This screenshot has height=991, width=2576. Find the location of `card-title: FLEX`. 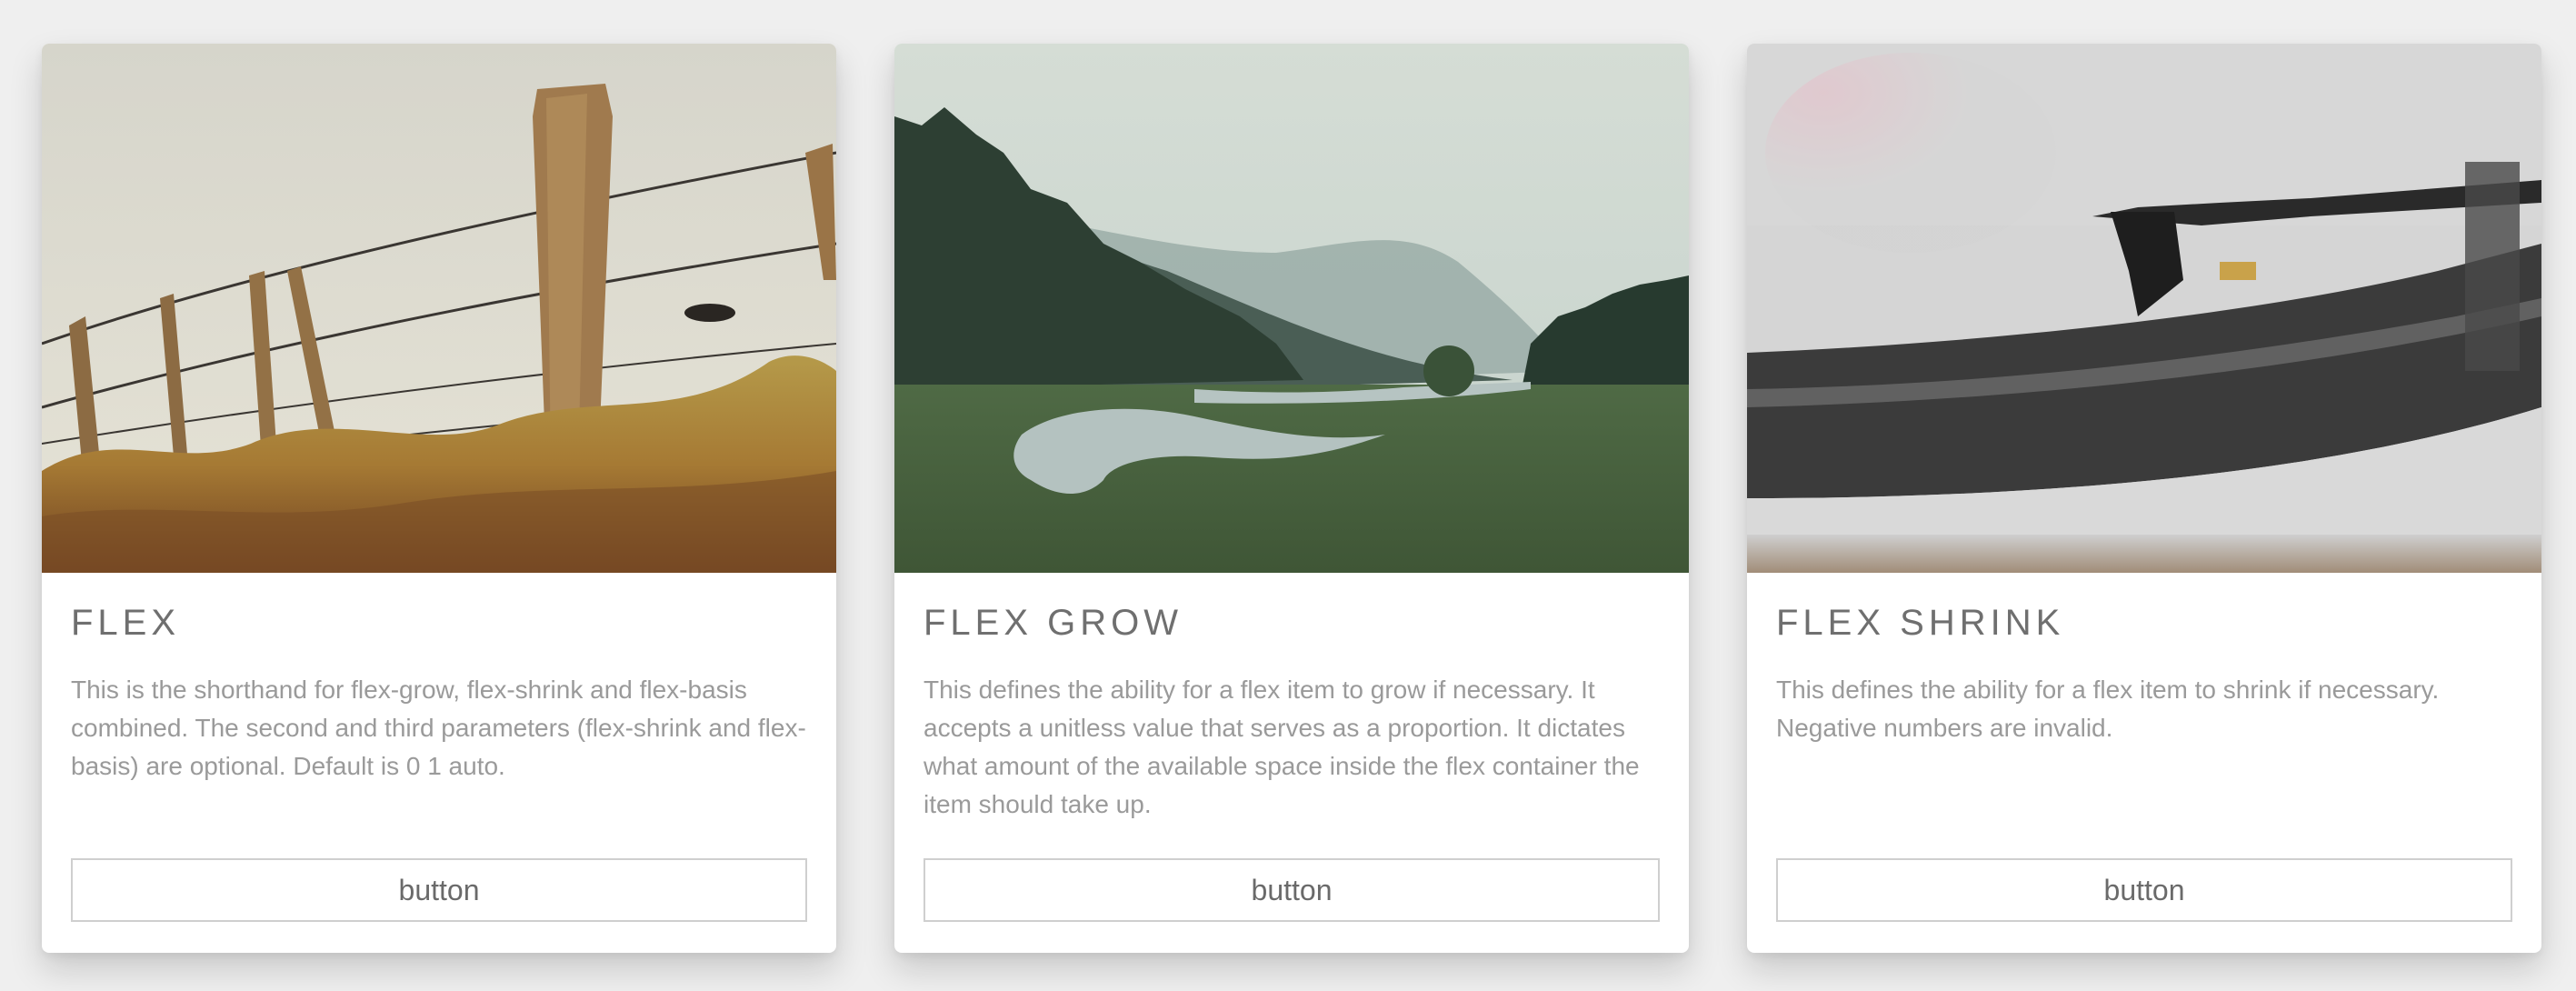

card-title: FLEX is located at coordinates (126, 623).